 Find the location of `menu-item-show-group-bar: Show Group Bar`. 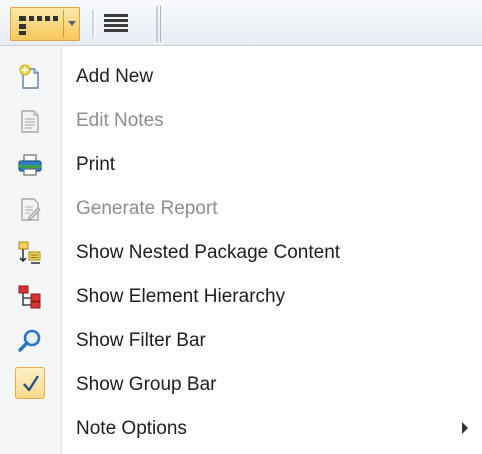

menu-item-show-group-bar: Show Group Bar is located at coordinates (241, 384).